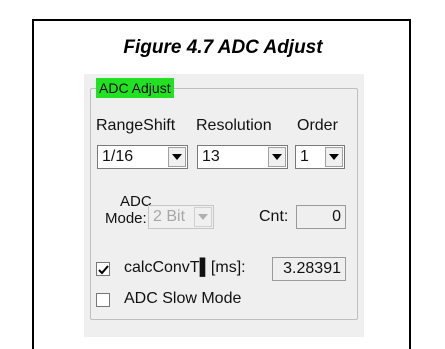 Image resolution: width=445 pixels, height=349 pixels. Describe the element at coordinates (103, 300) in the screenshot. I see `slow-mode-checkbox` at that location.